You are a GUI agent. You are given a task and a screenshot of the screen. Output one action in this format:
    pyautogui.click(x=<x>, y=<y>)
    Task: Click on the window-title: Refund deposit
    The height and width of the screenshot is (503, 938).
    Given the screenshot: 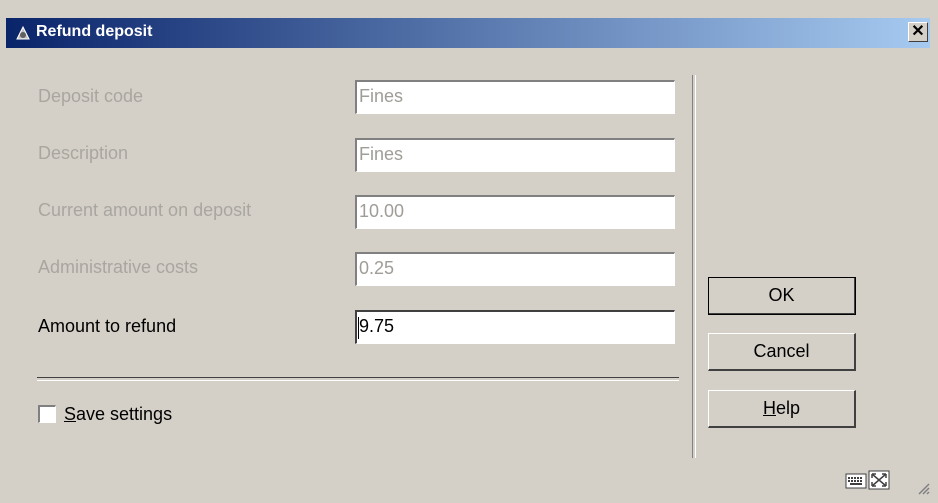 What is the action you would take?
    pyautogui.click(x=94, y=31)
    